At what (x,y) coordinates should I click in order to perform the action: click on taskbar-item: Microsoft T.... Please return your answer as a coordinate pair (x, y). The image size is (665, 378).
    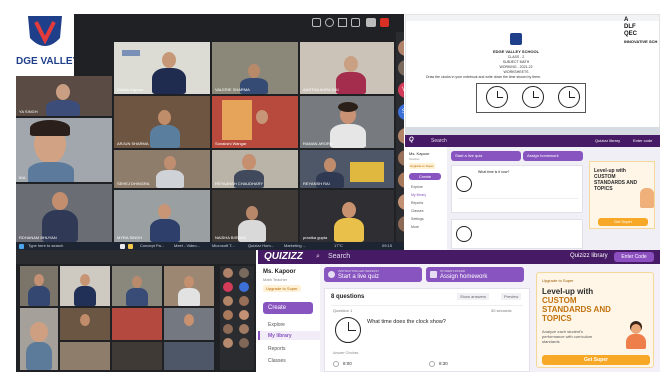
    Looking at the image, I should click on (223, 245).